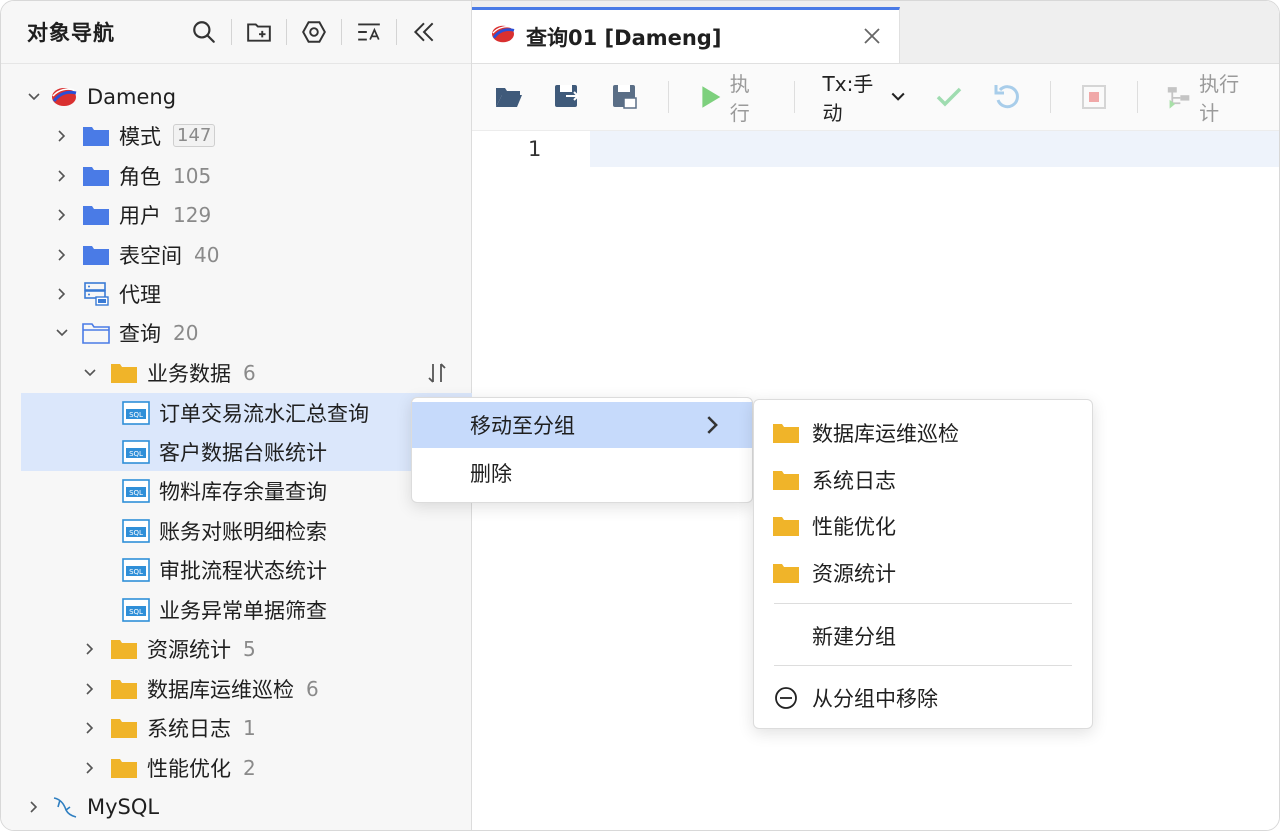  I want to click on dameng-logo-icon, so click(64, 97).